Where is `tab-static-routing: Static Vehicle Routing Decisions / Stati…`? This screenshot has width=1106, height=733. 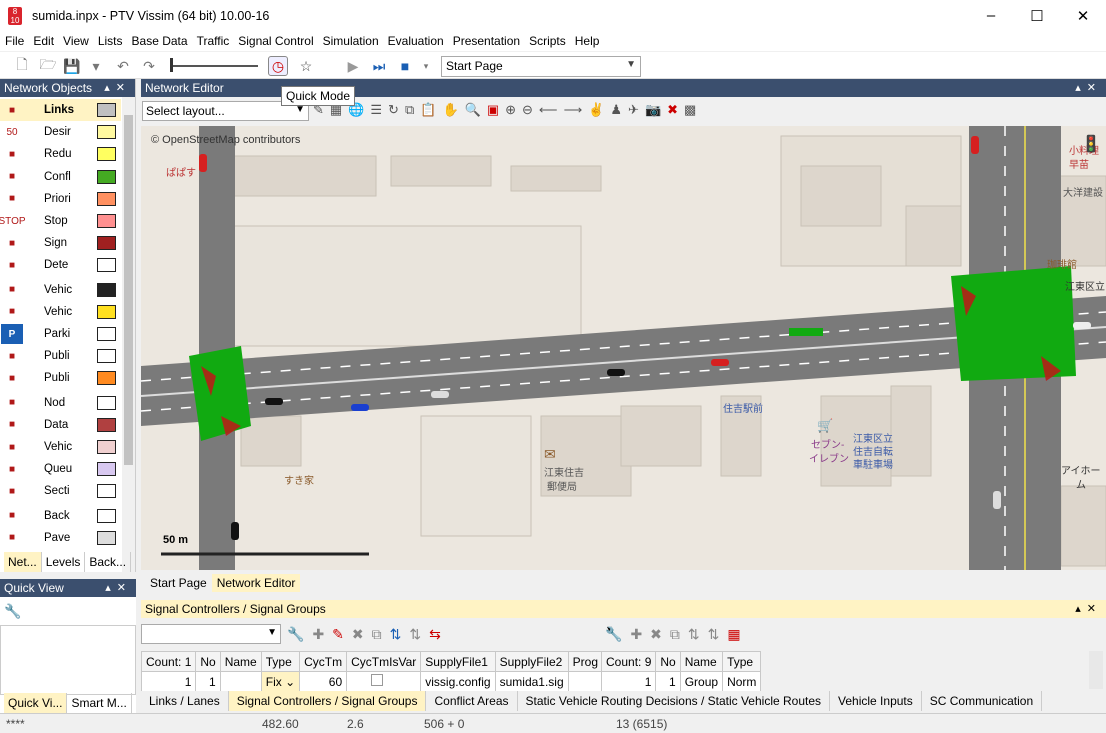 tab-static-routing: Static Vehicle Routing Decisions / Stati… is located at coordinates (674, 701).